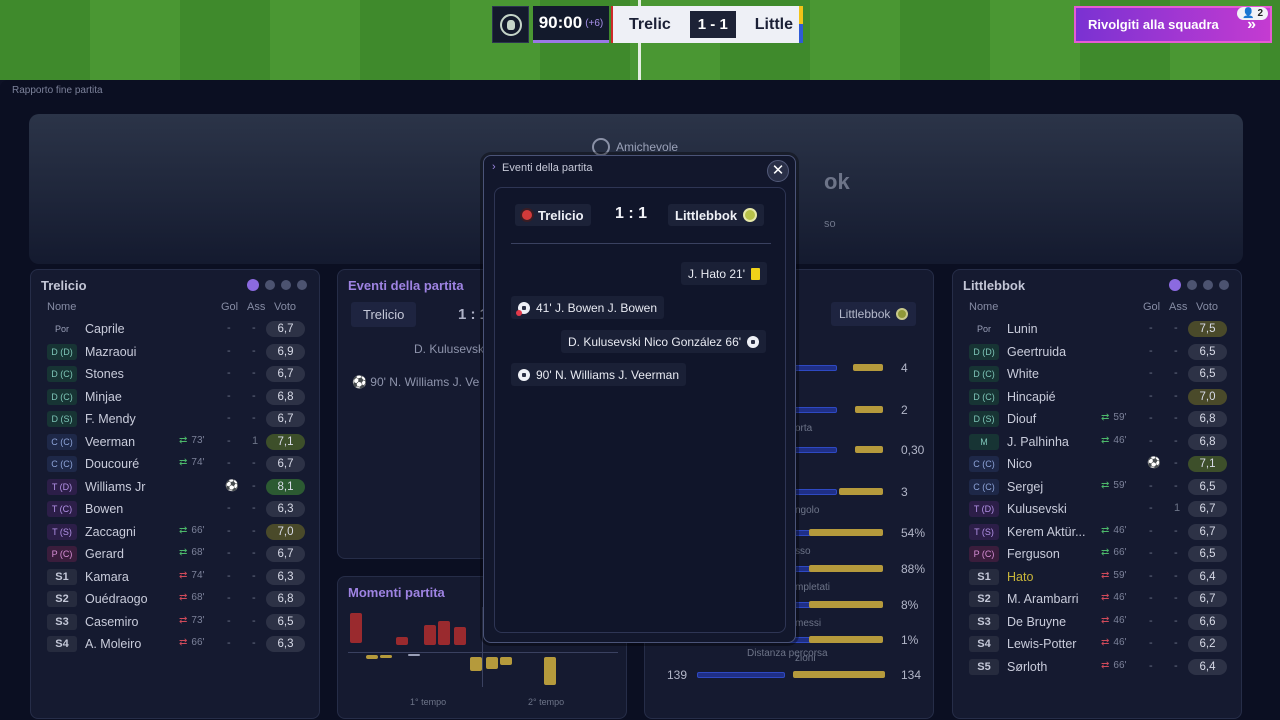 This screenshot has height=720, width=1280. What do you see at coordinates (192, 642) in the screenshot?
I see `substitution-icon: ⇄ 66'` at bounding box center [192, 642].